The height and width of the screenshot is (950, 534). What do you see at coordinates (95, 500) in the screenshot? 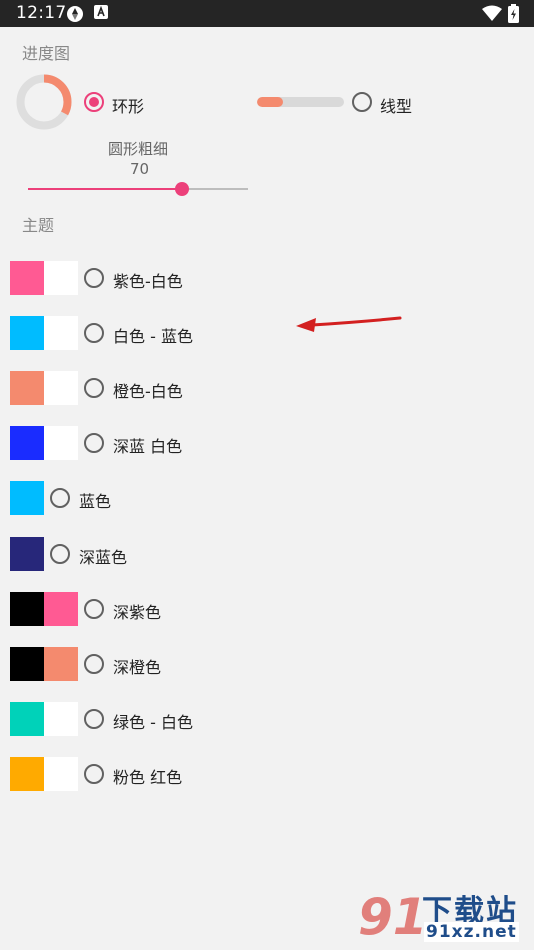
I see `theme-label: 蓝色` at bounding box center [95, 500].